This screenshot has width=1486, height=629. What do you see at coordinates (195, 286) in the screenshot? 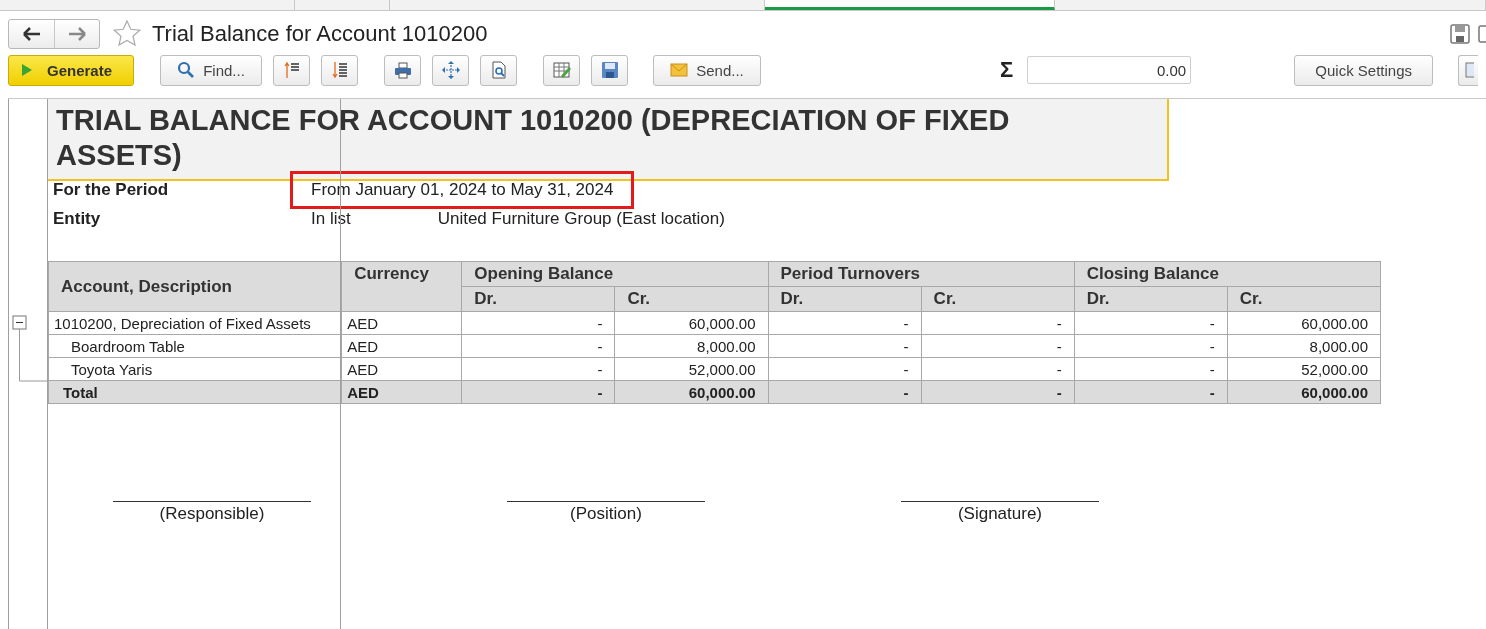
I see `column-header: Account, Description` at bounding box center [195, 286].